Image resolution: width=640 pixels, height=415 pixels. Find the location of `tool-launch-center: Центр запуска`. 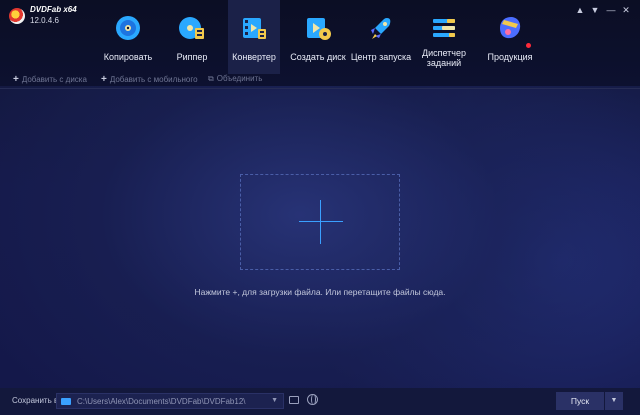

tool-launch-center: Центр запуска is located at coordinates (381, 37).